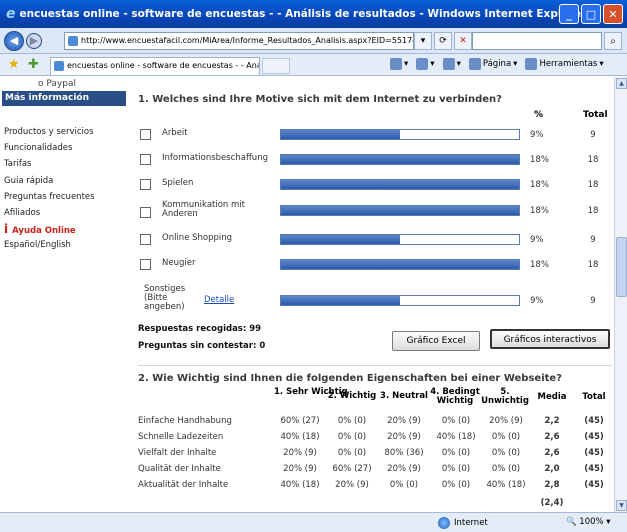  I want to click on option-label: Online Shopping, so click(197, 238).